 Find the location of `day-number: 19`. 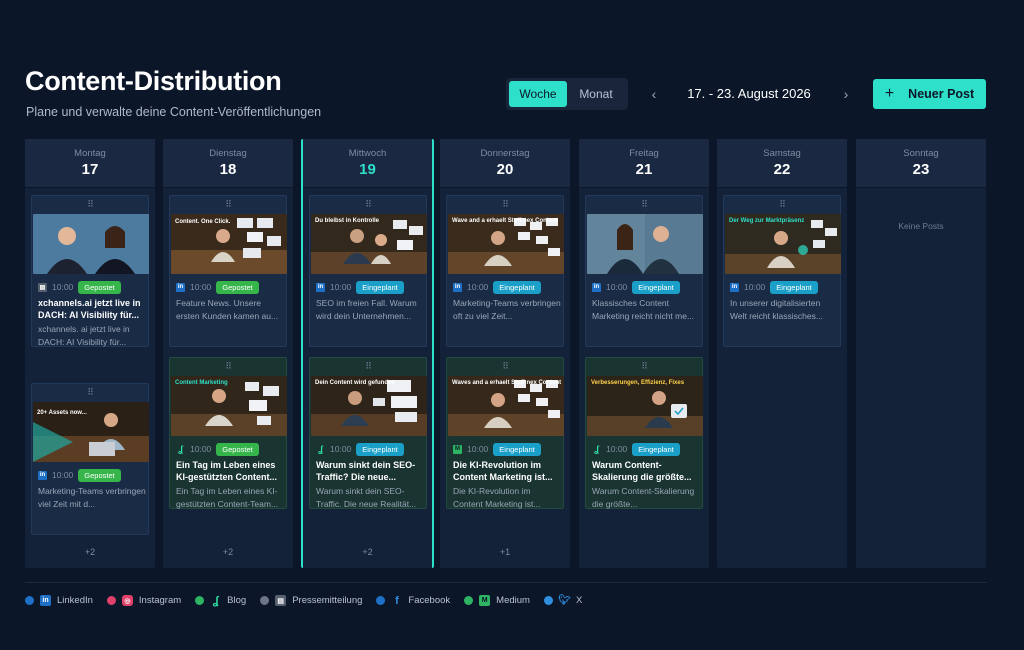

day-number: 19 is located at coordinates (367, 169).